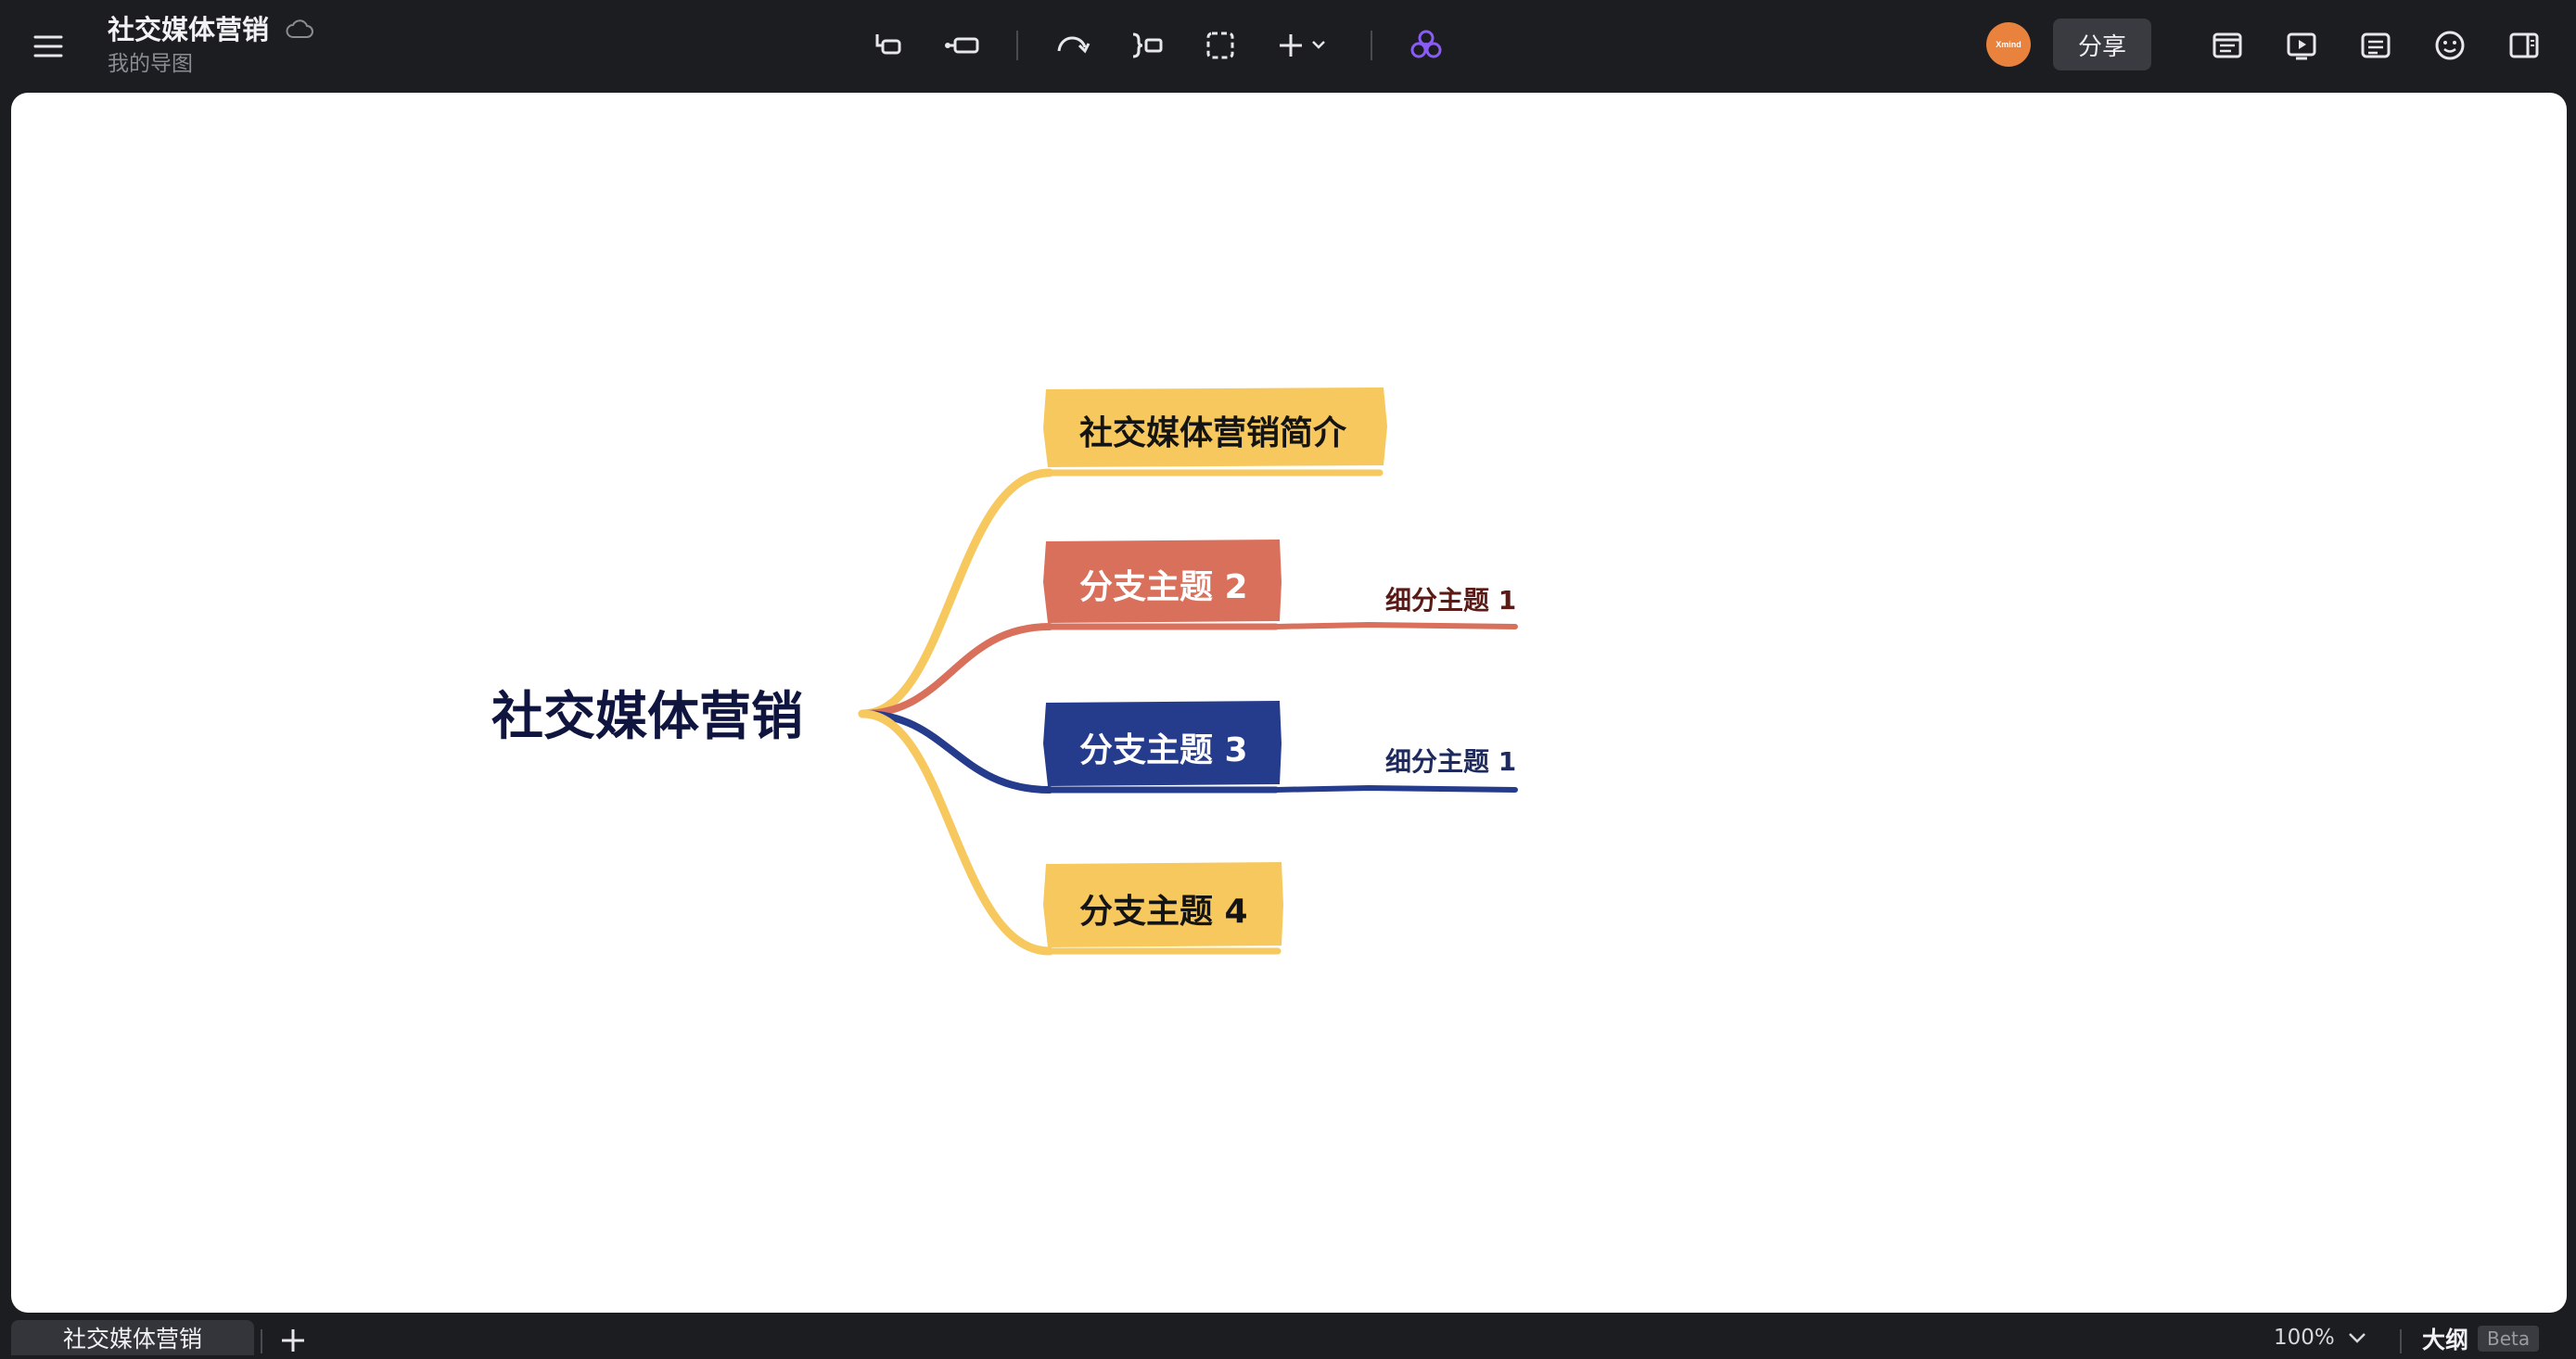 The image size is (2576, 1359). Describe the element at coordinates (1163, 747) in the screenshot. I see `main-topic-3: 分支主题 3` at that location.